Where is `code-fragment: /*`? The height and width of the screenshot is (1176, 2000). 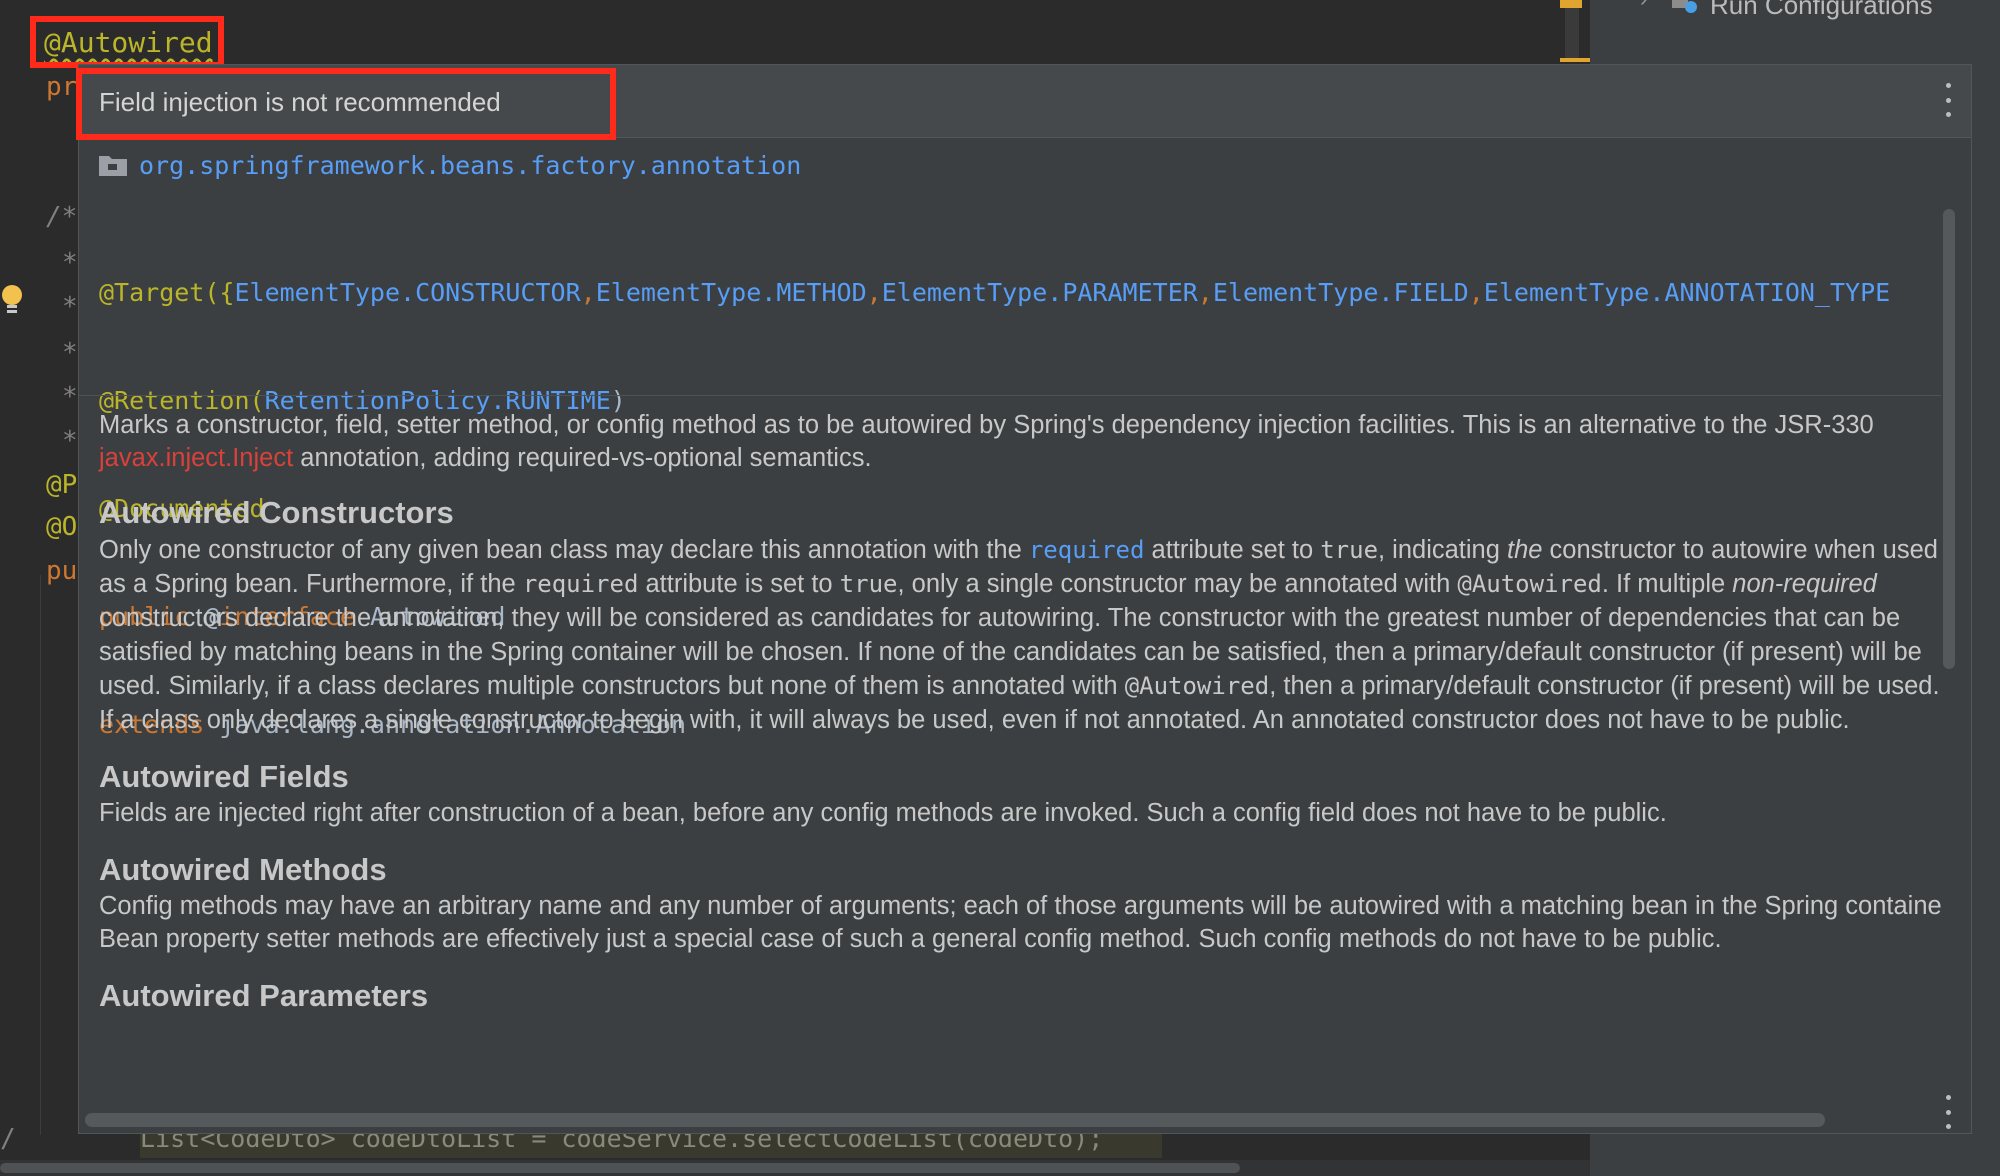
code-fragment: /* is located at coordinates (62, 217).